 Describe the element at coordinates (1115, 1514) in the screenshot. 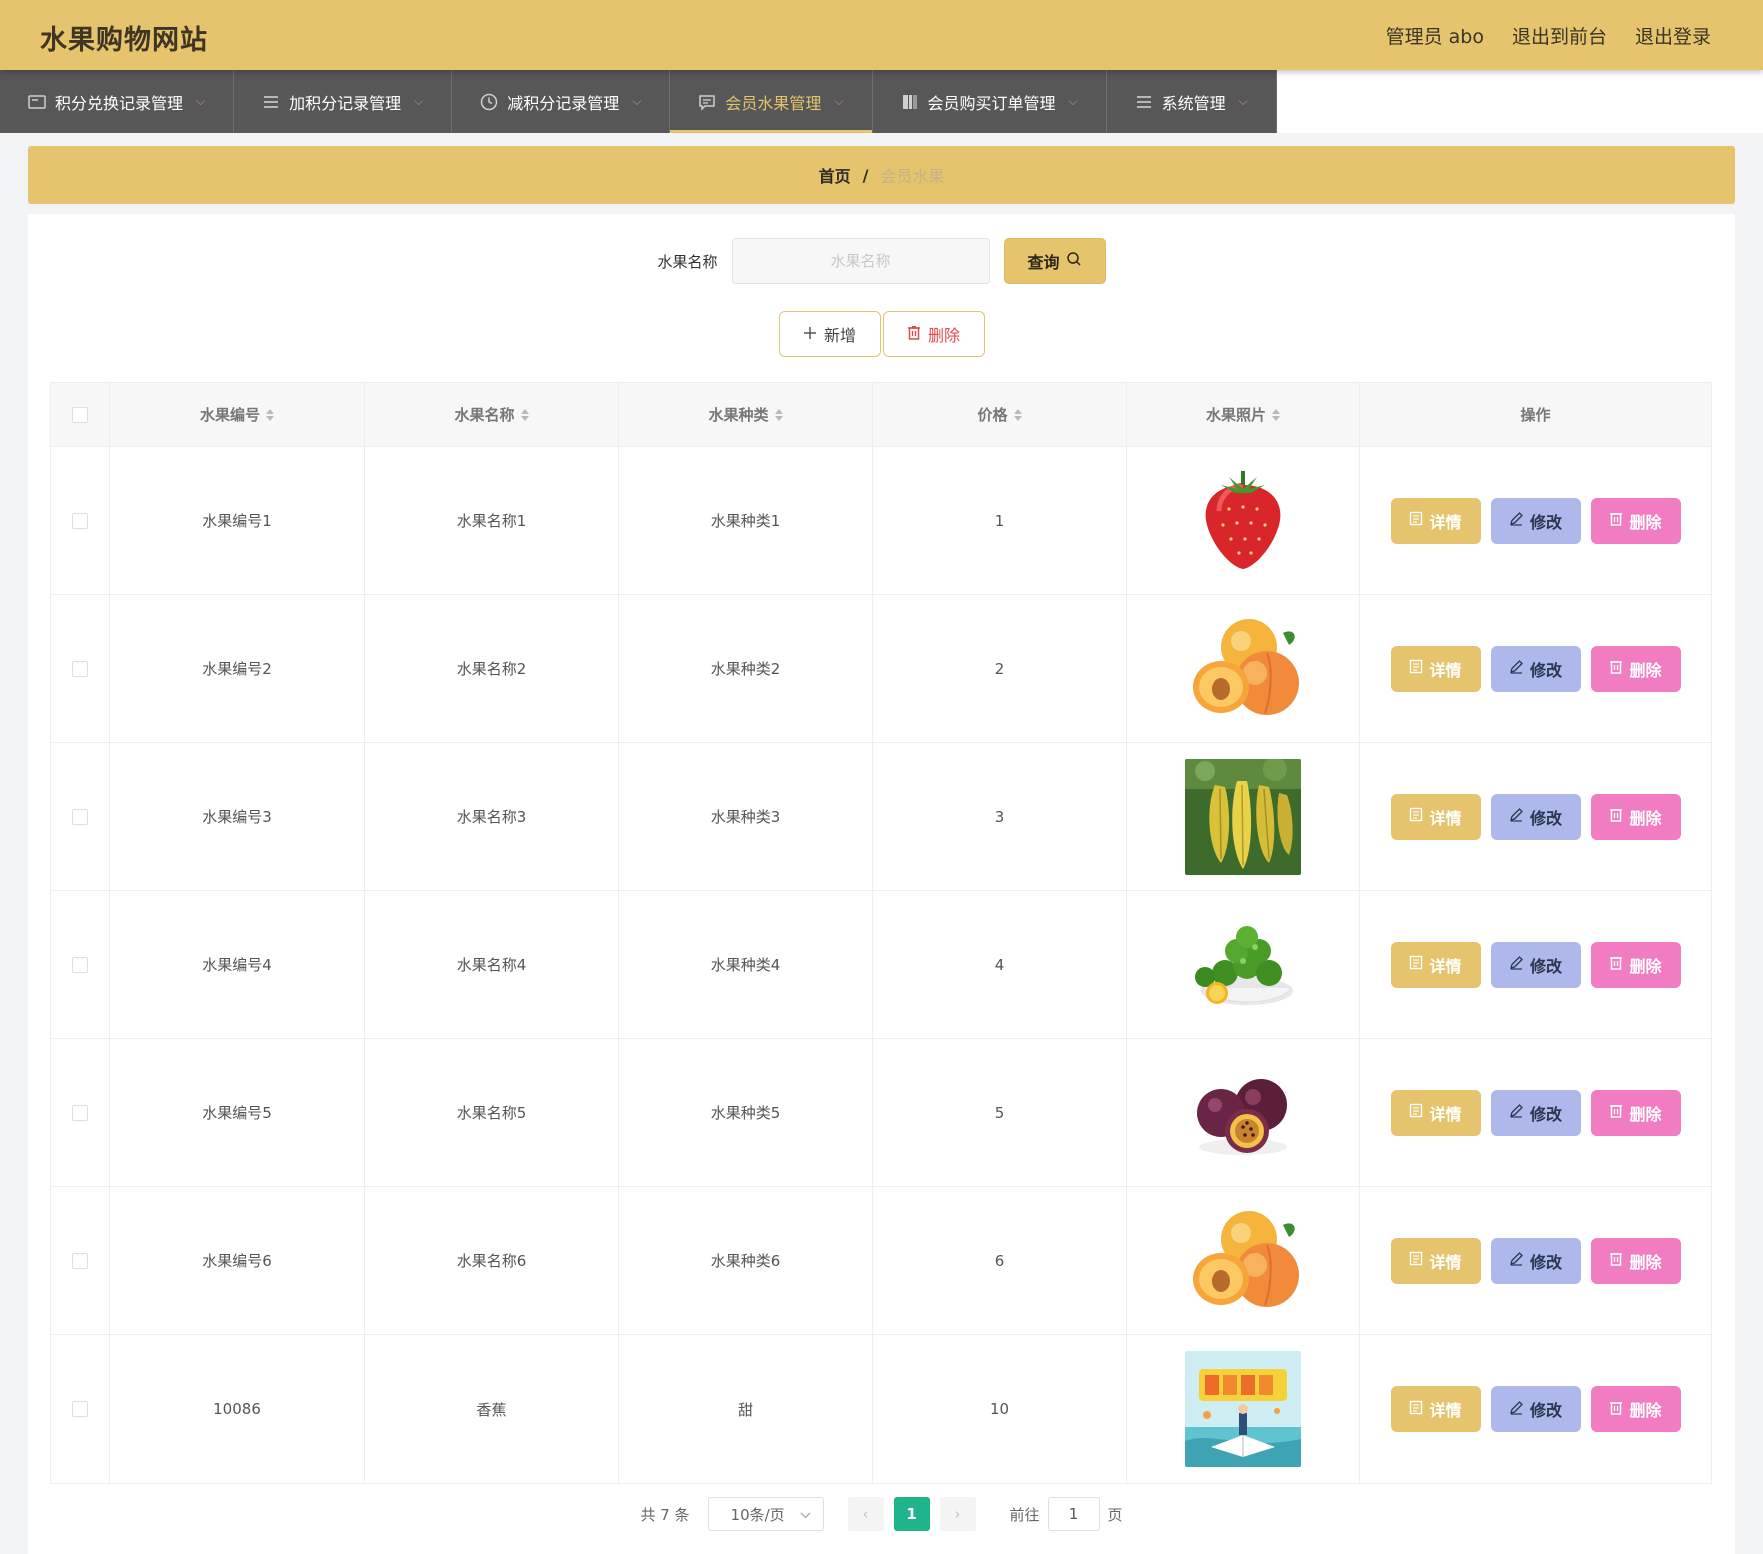

I see `goto-unit: 页` at that location.